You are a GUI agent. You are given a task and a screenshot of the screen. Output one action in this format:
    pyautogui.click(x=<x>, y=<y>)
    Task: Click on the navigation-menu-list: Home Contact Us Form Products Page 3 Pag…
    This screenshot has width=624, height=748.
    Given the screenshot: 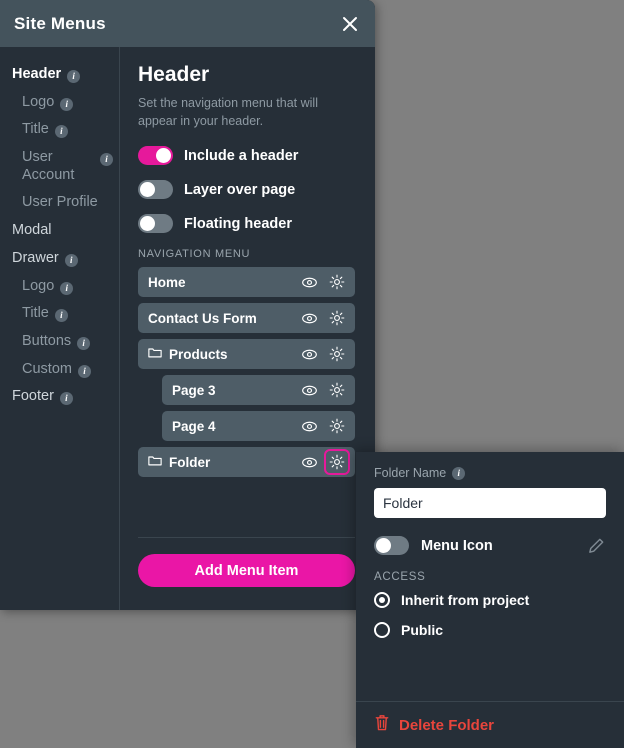 What is the action you would take?
    pyautogui.click(x=246, y=372)
    